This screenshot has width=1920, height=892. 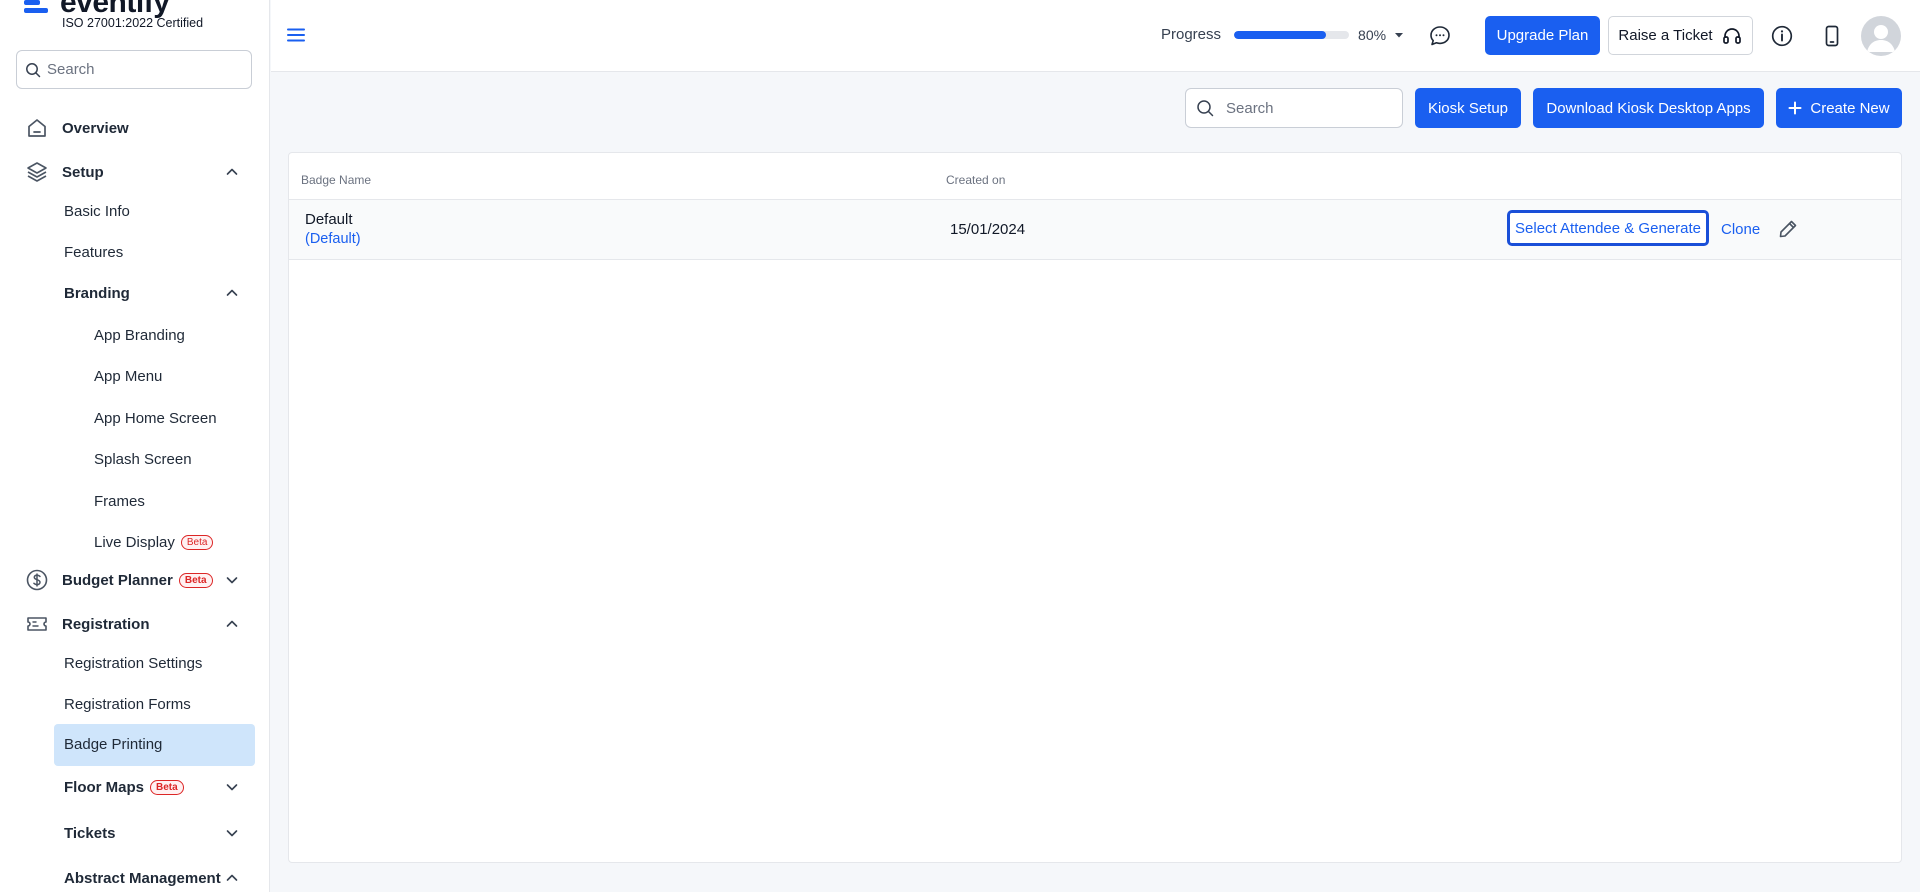 What do you see at coordinates (1740, 229) in the screenshot?
I see `clone-link: Clone` at bounding box center [1740, 229].